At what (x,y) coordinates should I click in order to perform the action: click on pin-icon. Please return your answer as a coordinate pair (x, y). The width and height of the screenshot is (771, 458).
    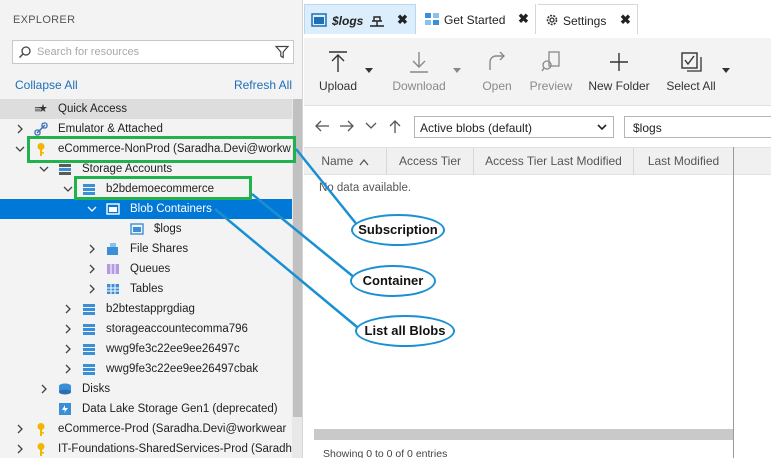
    Looking at the image, I should click on (377, 20).